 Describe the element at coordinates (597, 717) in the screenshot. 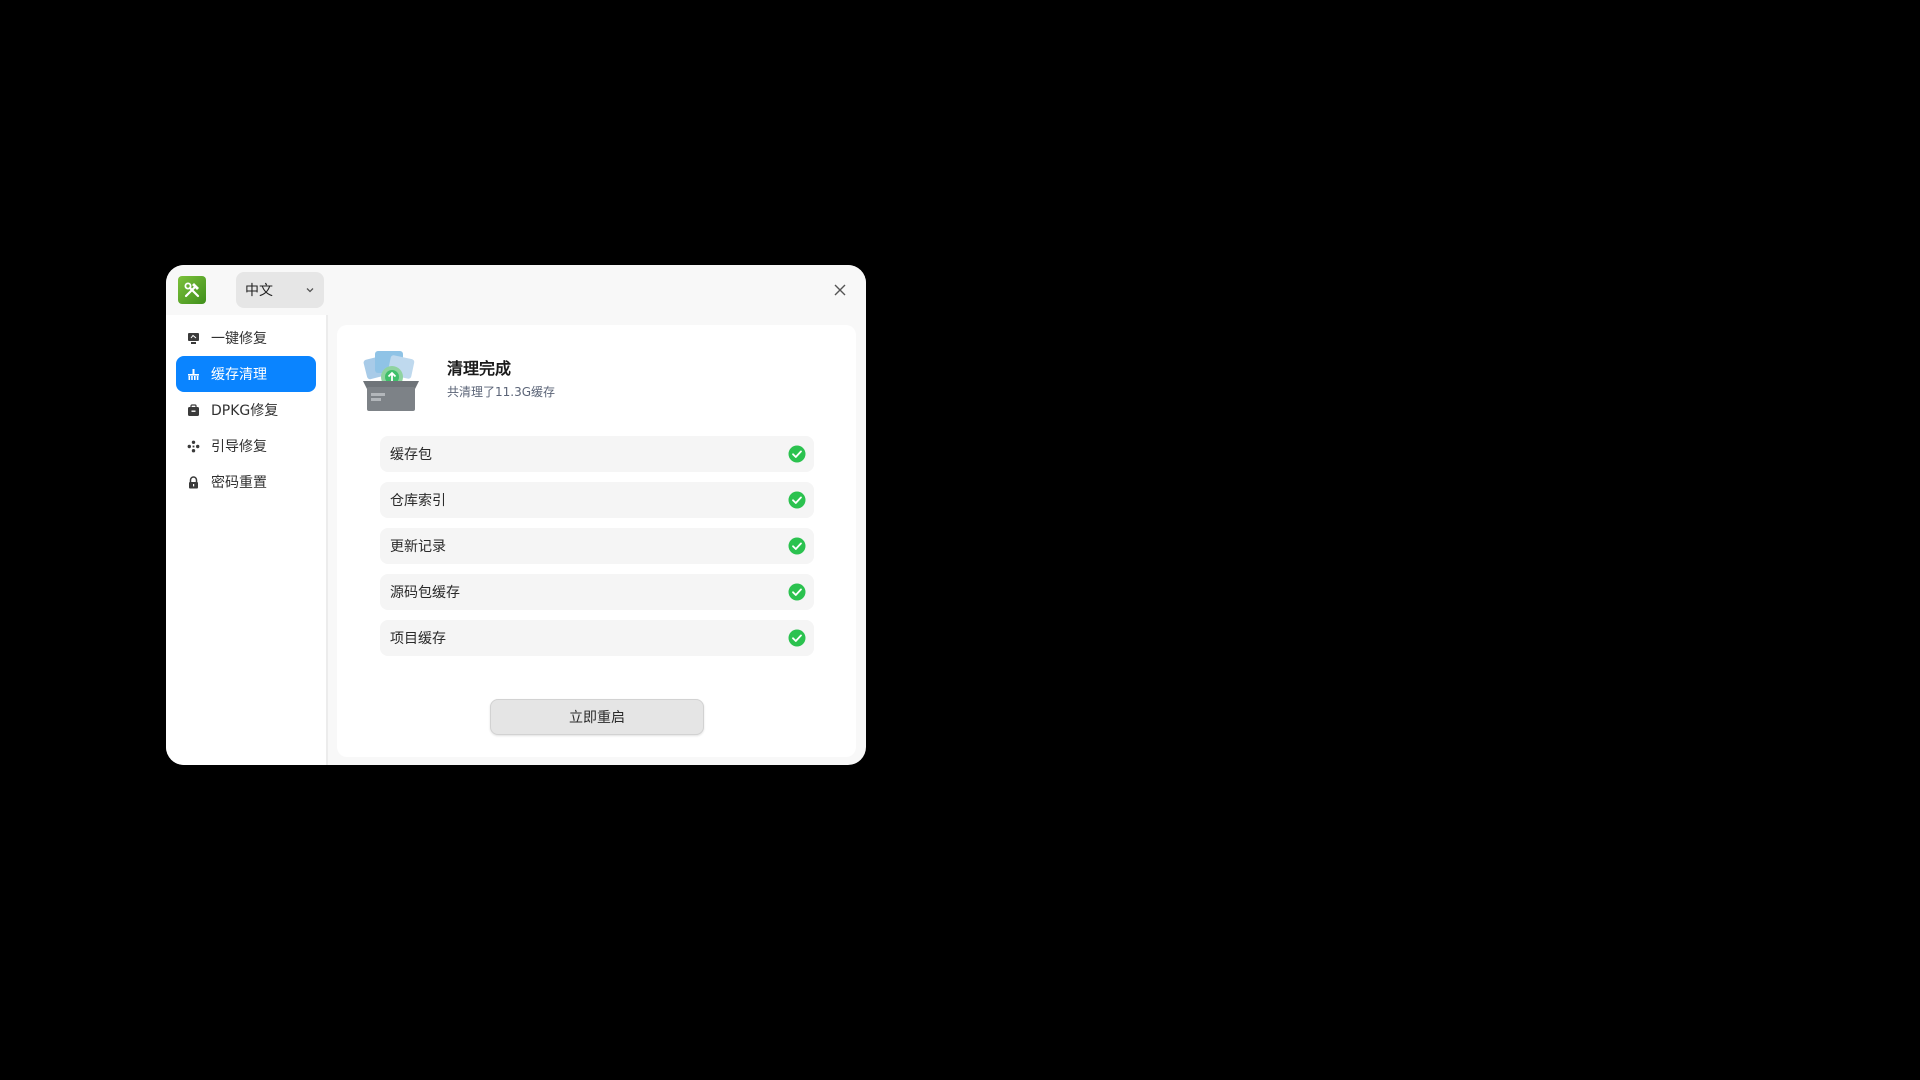

I see `restart-now-button: 立即重启` at that location.